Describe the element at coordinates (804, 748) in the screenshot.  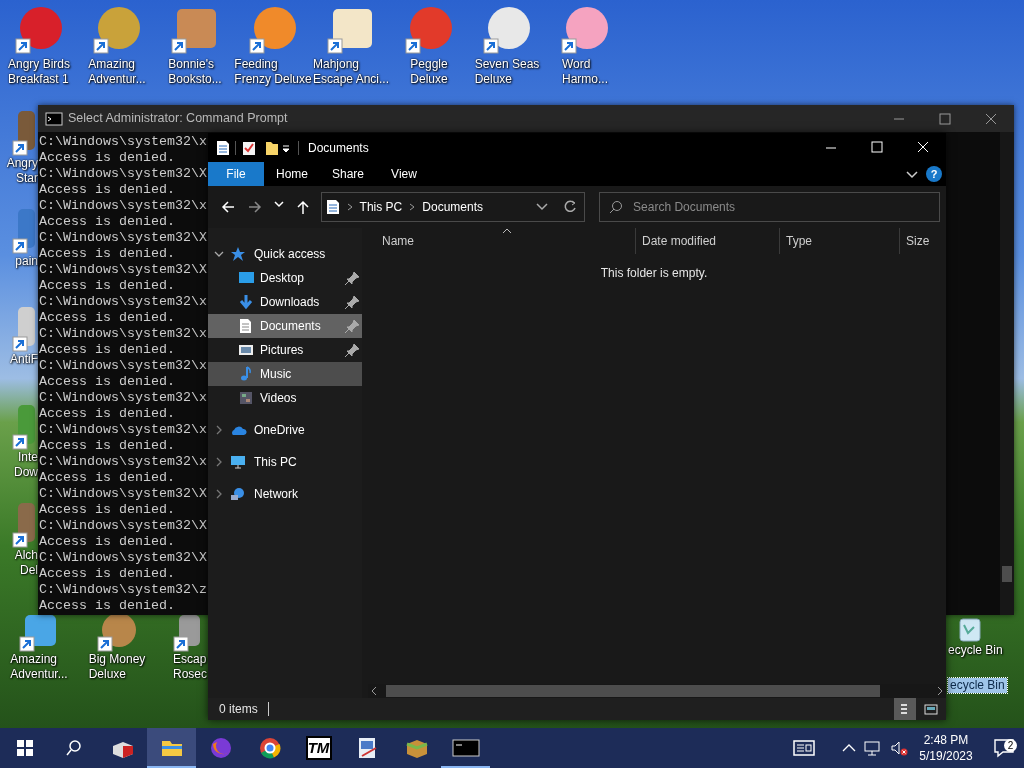
I see `news-icon` at that location.